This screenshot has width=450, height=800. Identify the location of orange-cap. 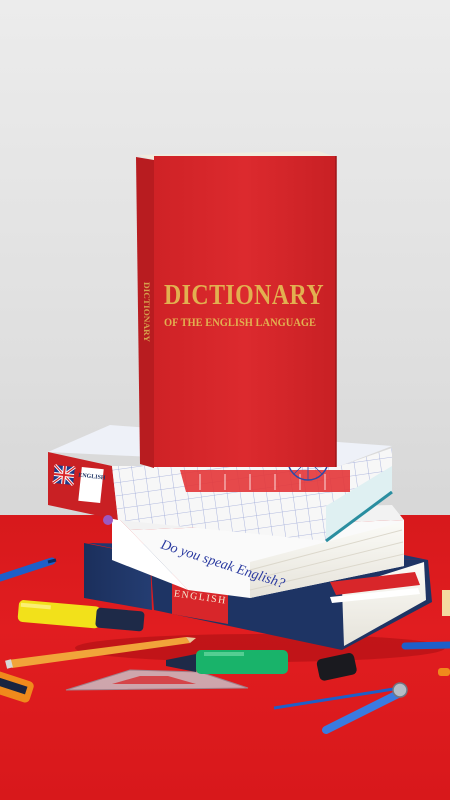
(444, 672).